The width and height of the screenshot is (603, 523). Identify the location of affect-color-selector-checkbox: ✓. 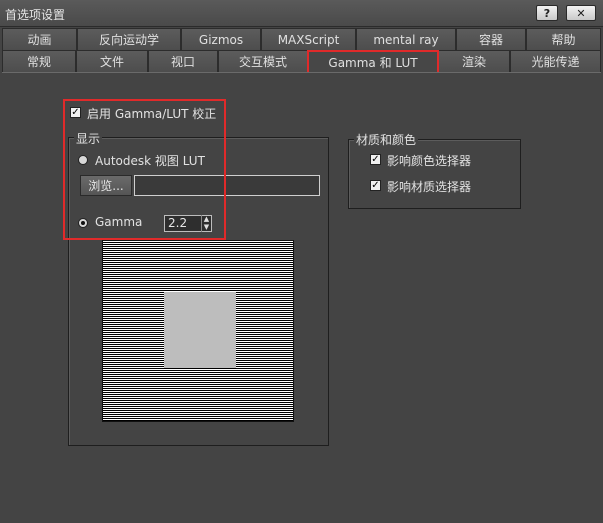
(375, 159).